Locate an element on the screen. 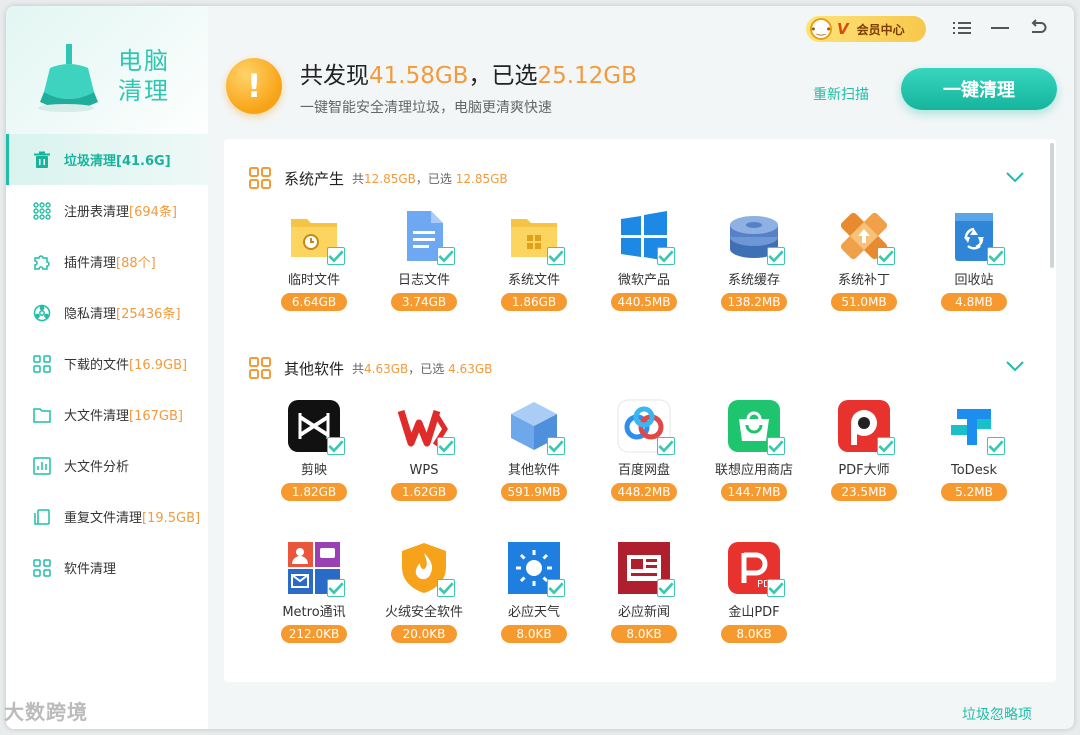  item-system-cache: 系统缓存 138.2MB is located at coordinates (754, 260).